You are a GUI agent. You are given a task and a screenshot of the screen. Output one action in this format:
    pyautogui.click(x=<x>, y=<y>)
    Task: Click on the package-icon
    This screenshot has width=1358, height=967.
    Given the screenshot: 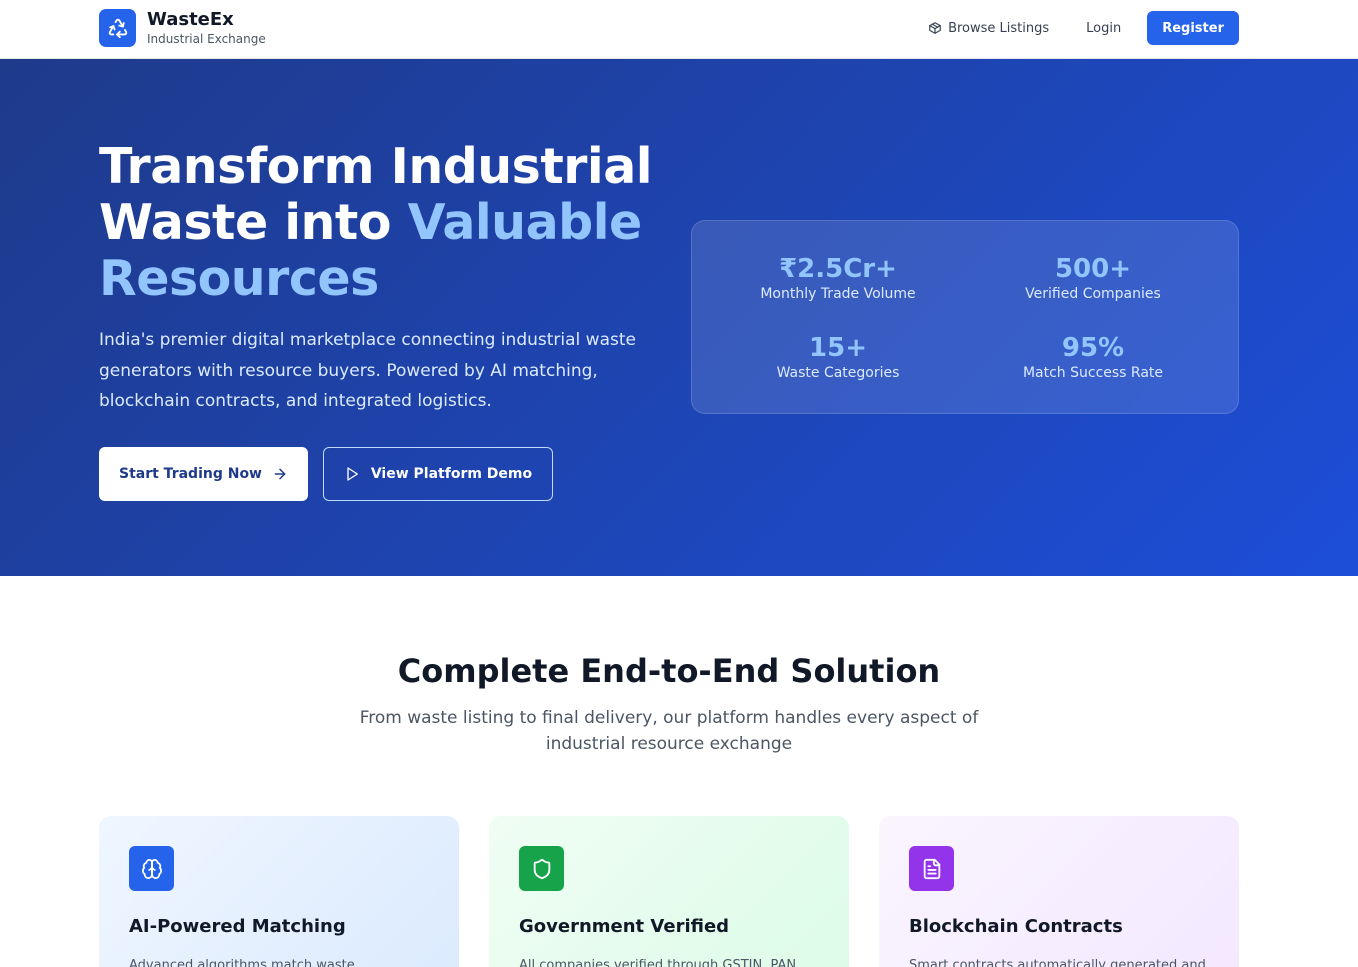 What is the action you would take?
    pyautogui.click(x=935, y=28)
    